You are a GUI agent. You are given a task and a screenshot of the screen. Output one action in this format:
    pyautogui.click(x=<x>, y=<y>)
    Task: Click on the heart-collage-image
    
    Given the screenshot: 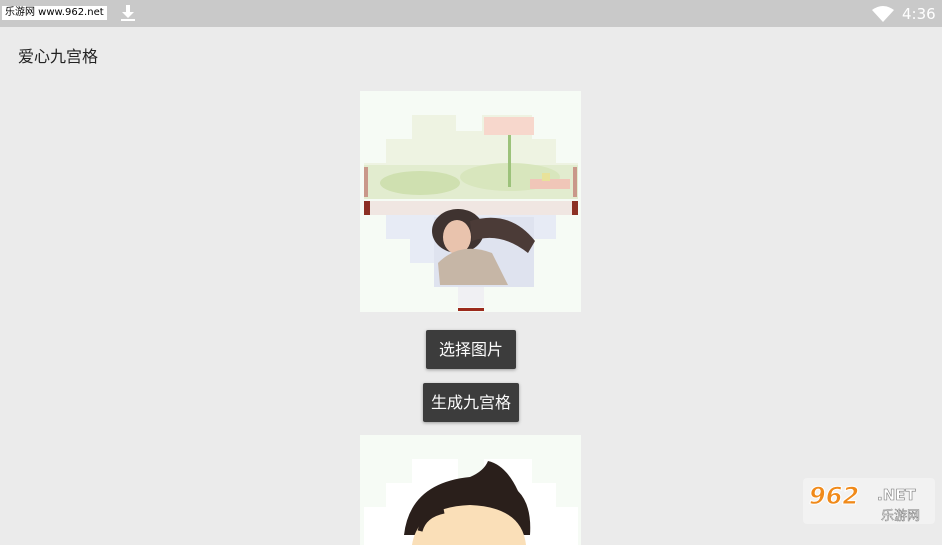 What is the action you would take?
    pyautogui.click(x=470, y=201)
    